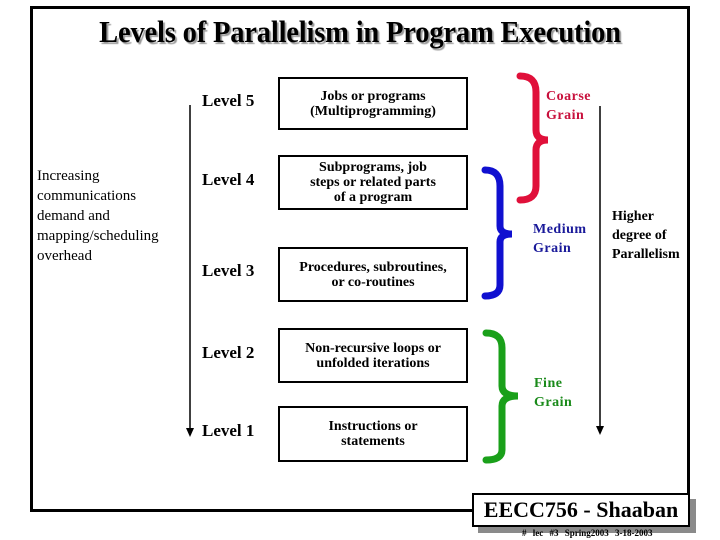  What do you see at coordinates (373, 267) in the screenshot?
I see `level-3-desc-line: Procedures, subroutines,` at bounding box center [373, 267].